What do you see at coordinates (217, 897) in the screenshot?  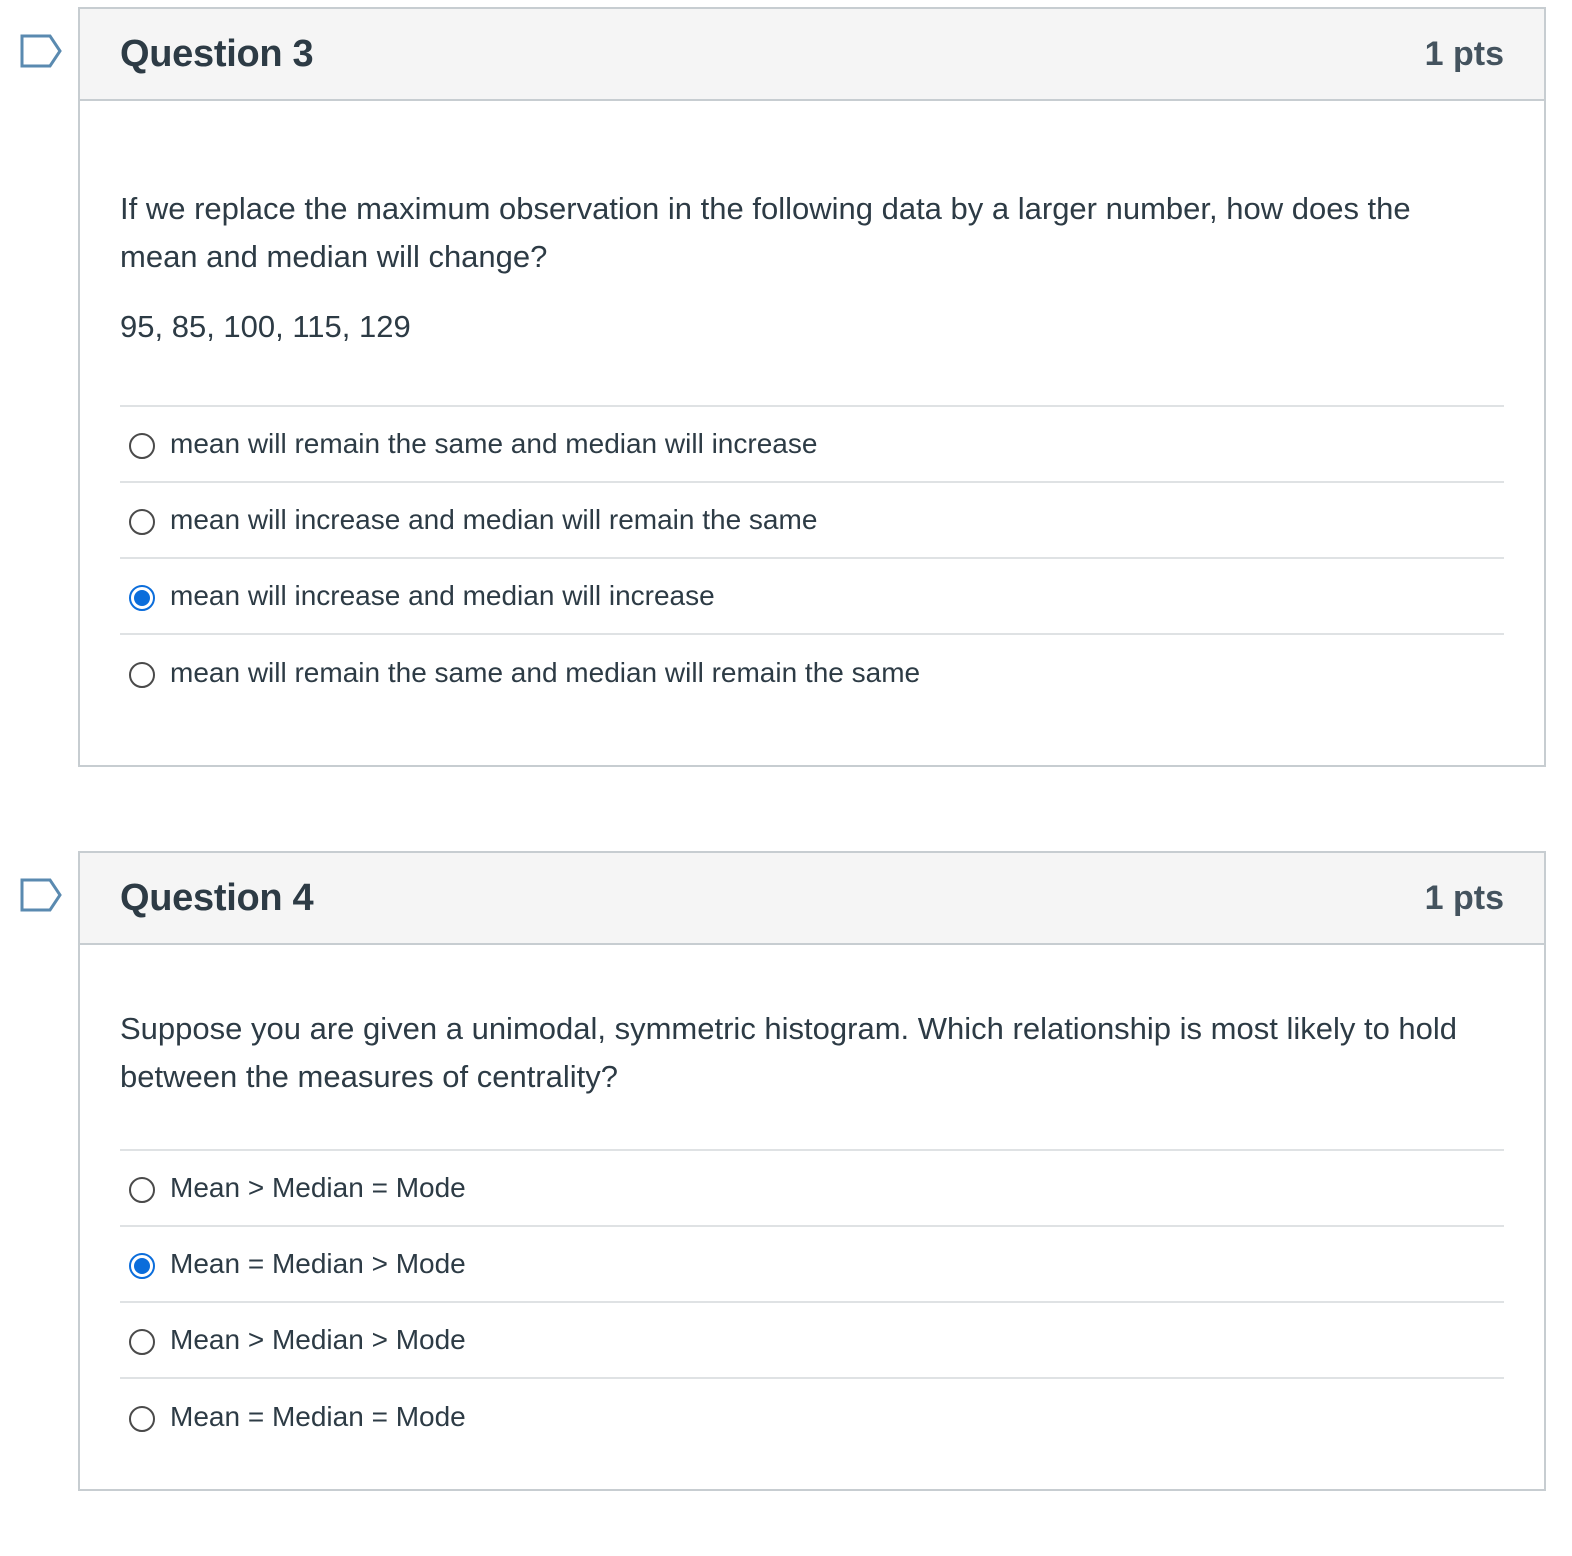 I see `question-title: Question 4` at bounding box center [217, 897].